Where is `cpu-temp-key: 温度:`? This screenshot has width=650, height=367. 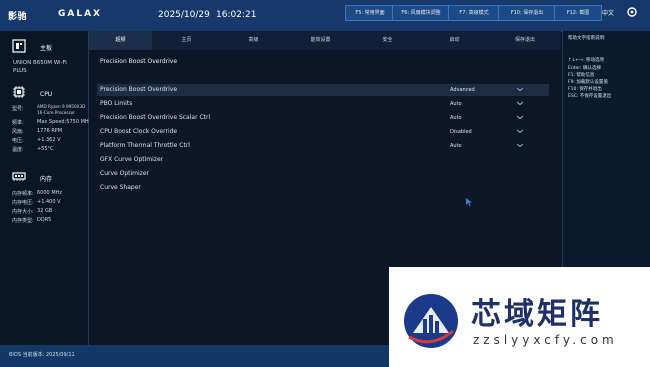 cpu-temp-key: 温度: is located at coordinates (18, 150).